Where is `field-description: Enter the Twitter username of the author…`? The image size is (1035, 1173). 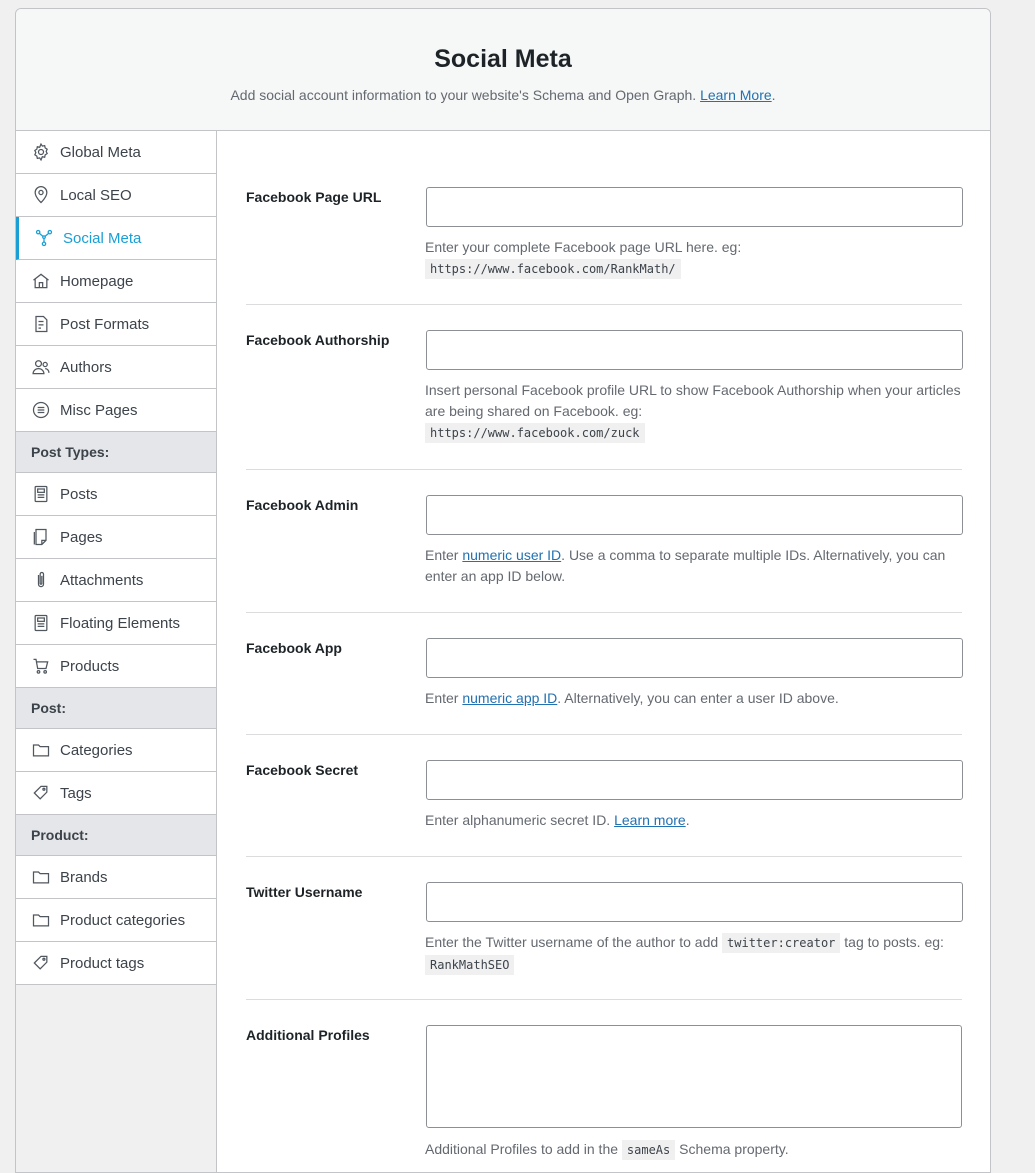 field-description: Enter the Twitter username of the author… is located at coordinates (695, 954).